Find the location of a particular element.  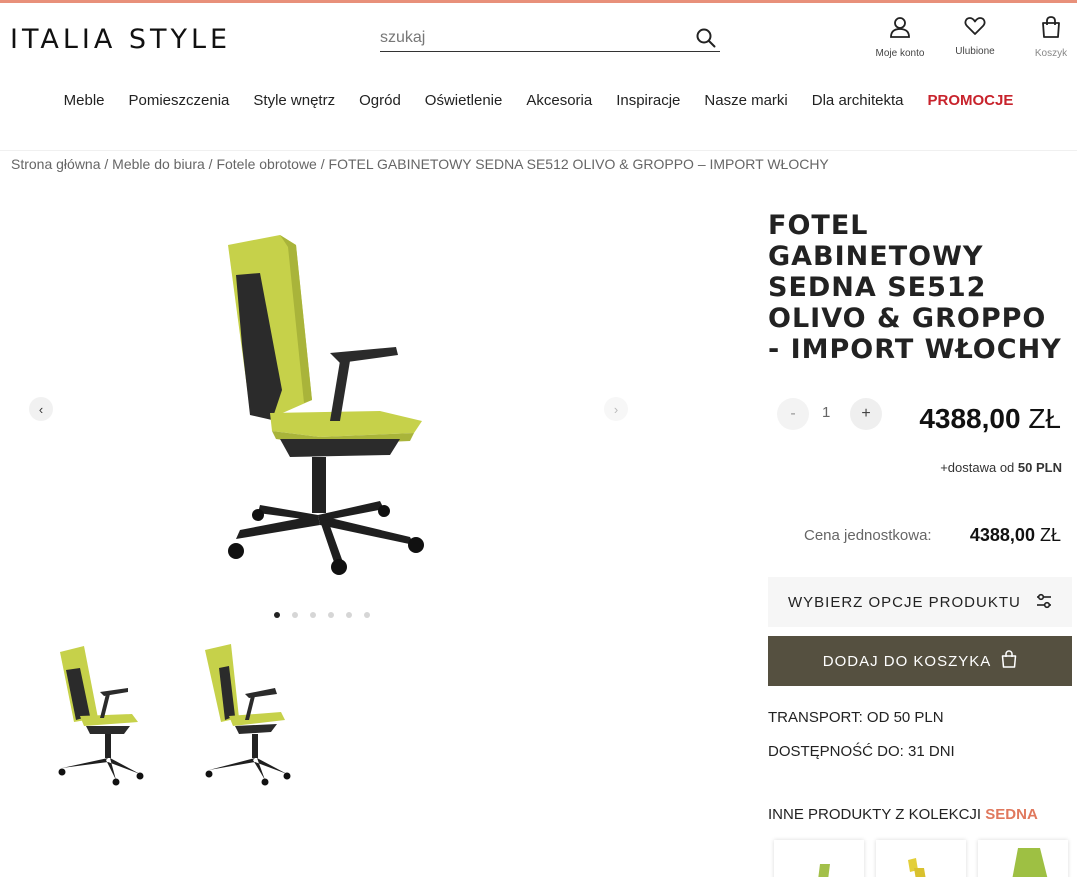

quantity-increase-button: + is located at coordinates (866, 414).